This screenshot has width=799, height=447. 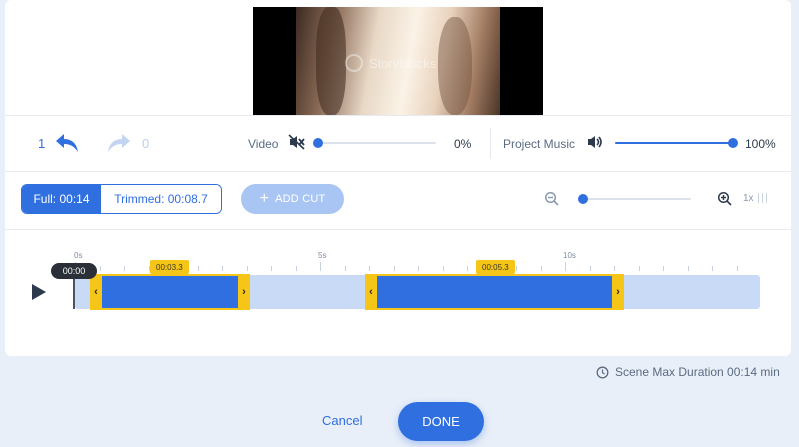 I want to click on play-button, so click(x=39, y=292).